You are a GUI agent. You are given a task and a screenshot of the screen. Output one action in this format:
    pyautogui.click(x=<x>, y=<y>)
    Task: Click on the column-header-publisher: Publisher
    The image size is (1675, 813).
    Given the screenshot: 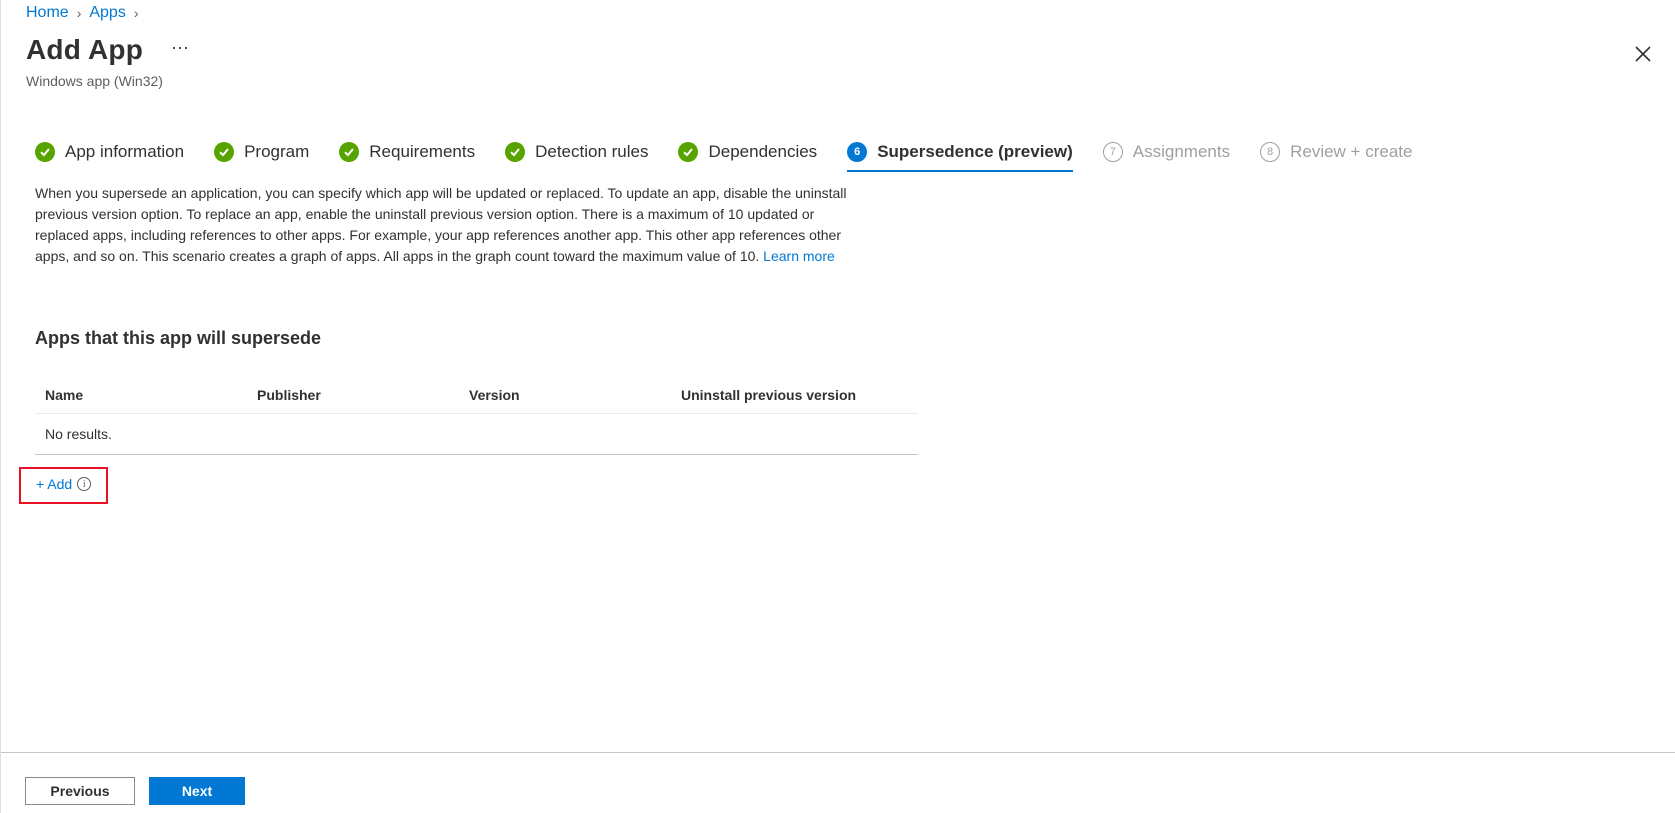 What is the action you would take?
    pyautogui.click(x=353, y=395)
    